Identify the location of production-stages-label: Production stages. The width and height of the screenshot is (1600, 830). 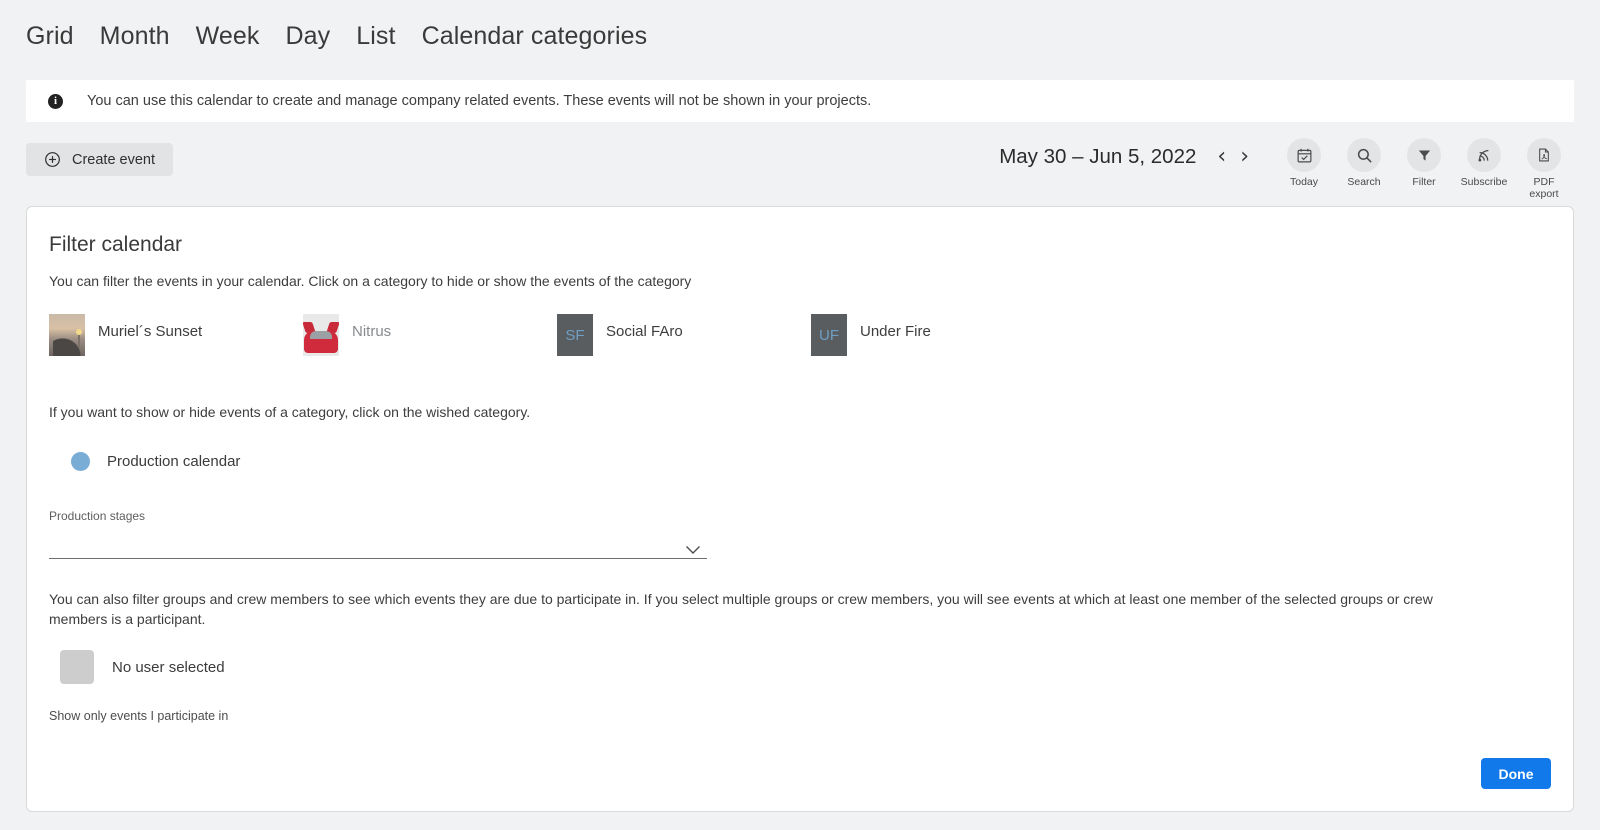
(97, 516).